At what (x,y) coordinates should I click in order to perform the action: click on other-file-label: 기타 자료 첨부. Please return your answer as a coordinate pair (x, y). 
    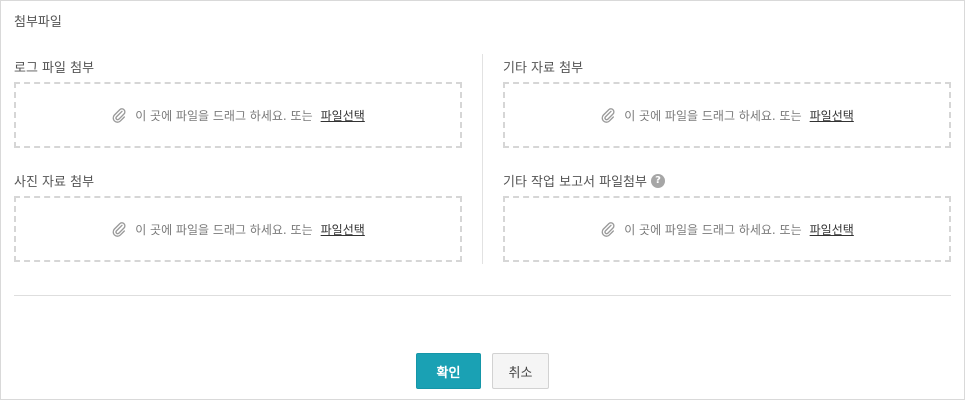
    Looking at the image, I should click on (543, 66).